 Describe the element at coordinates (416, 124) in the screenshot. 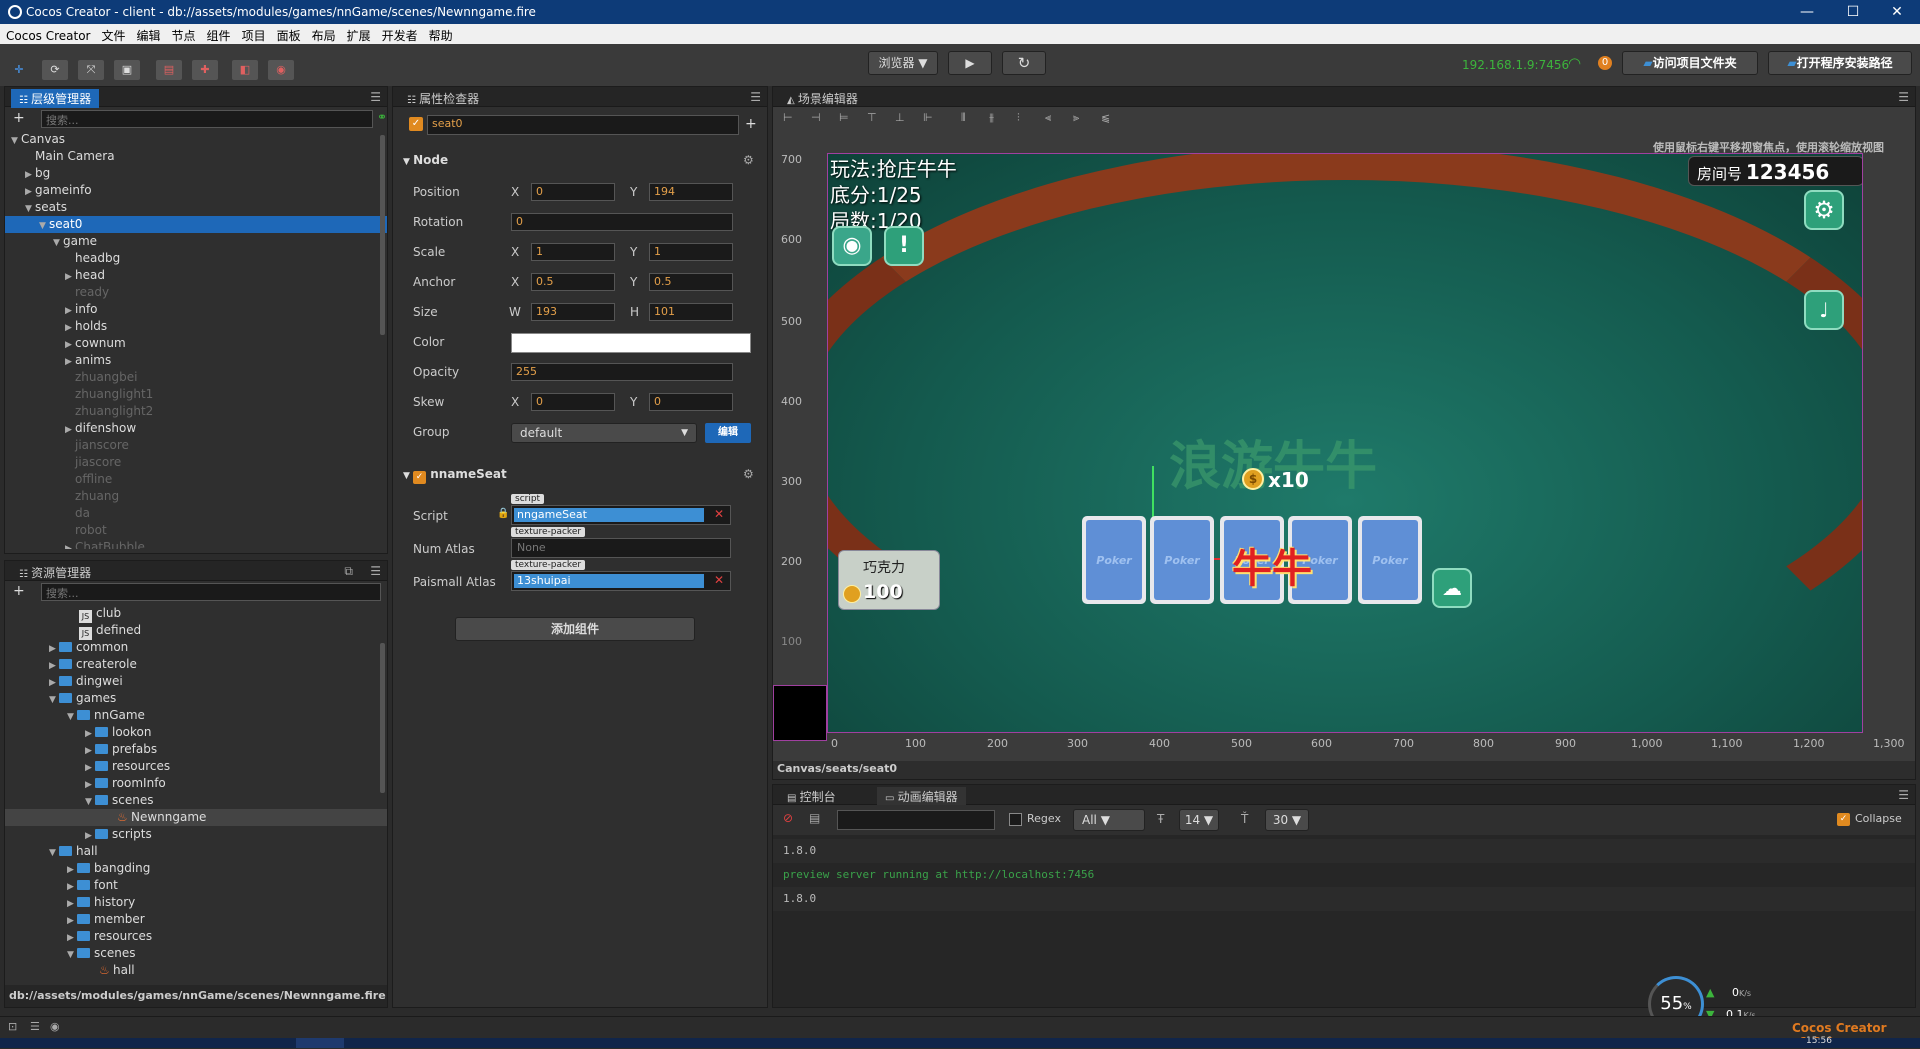

I see `node-active-checkbox: ✓` at that location.